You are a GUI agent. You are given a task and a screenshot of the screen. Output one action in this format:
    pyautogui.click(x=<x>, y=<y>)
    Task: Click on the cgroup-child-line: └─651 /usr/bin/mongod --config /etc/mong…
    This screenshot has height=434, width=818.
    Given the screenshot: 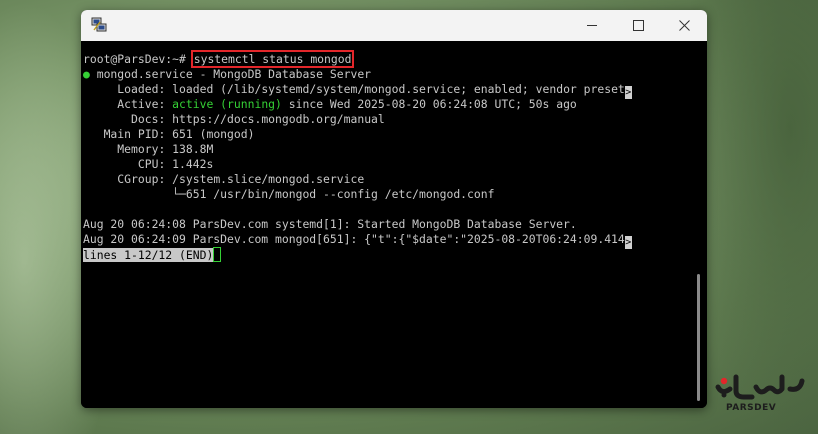 What is the action you would take?
    pyautogui.click(x=333, y=194)
    